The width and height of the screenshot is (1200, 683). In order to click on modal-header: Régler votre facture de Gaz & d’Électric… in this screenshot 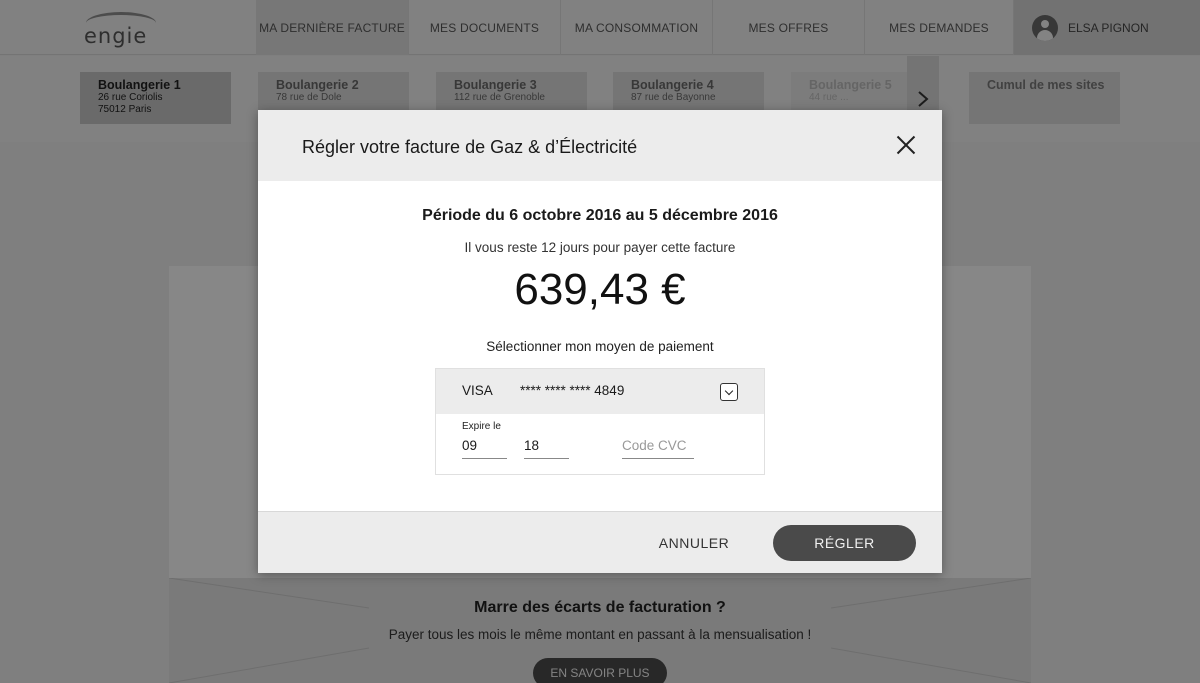, I will do `click(600, 145)`.